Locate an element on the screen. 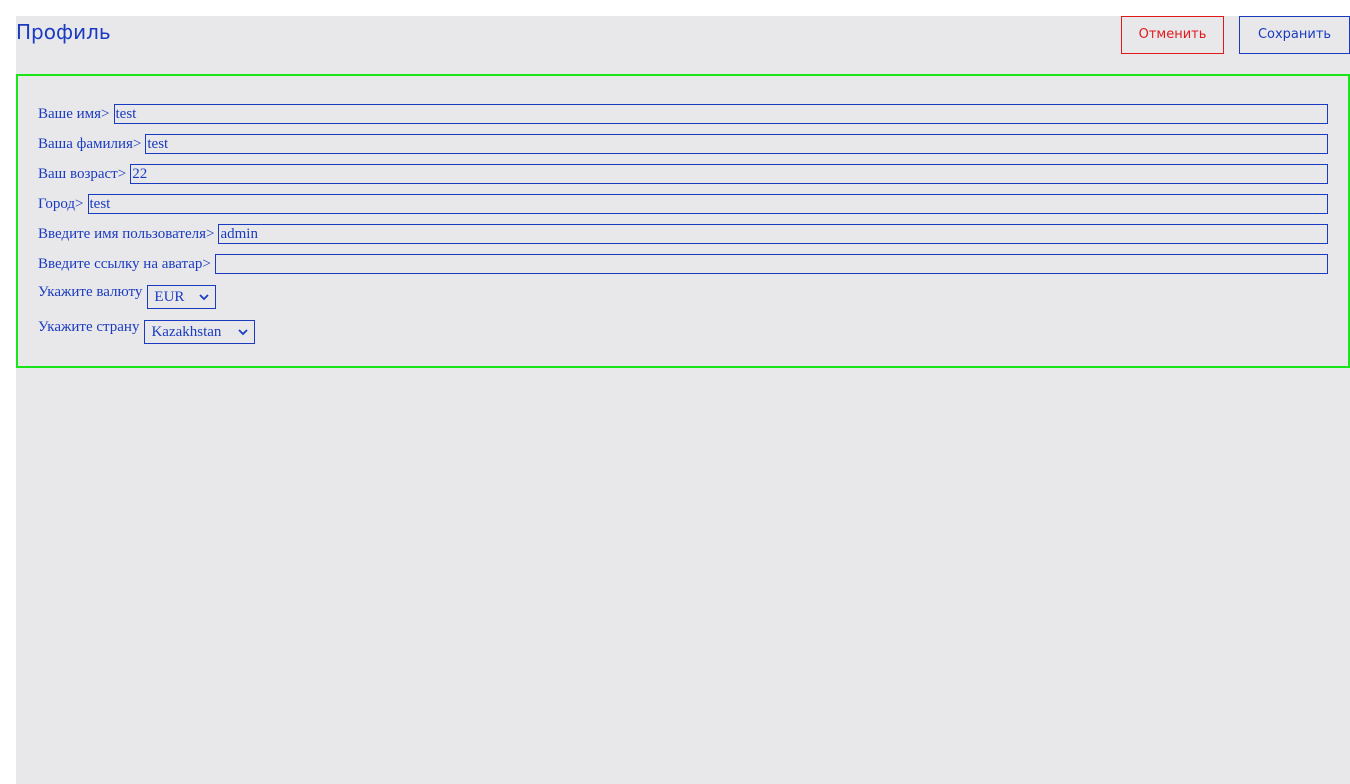 The image size is (1350, 784). avatar-row: Введите ссылку на аватар> is located at coordinates (683, 264).